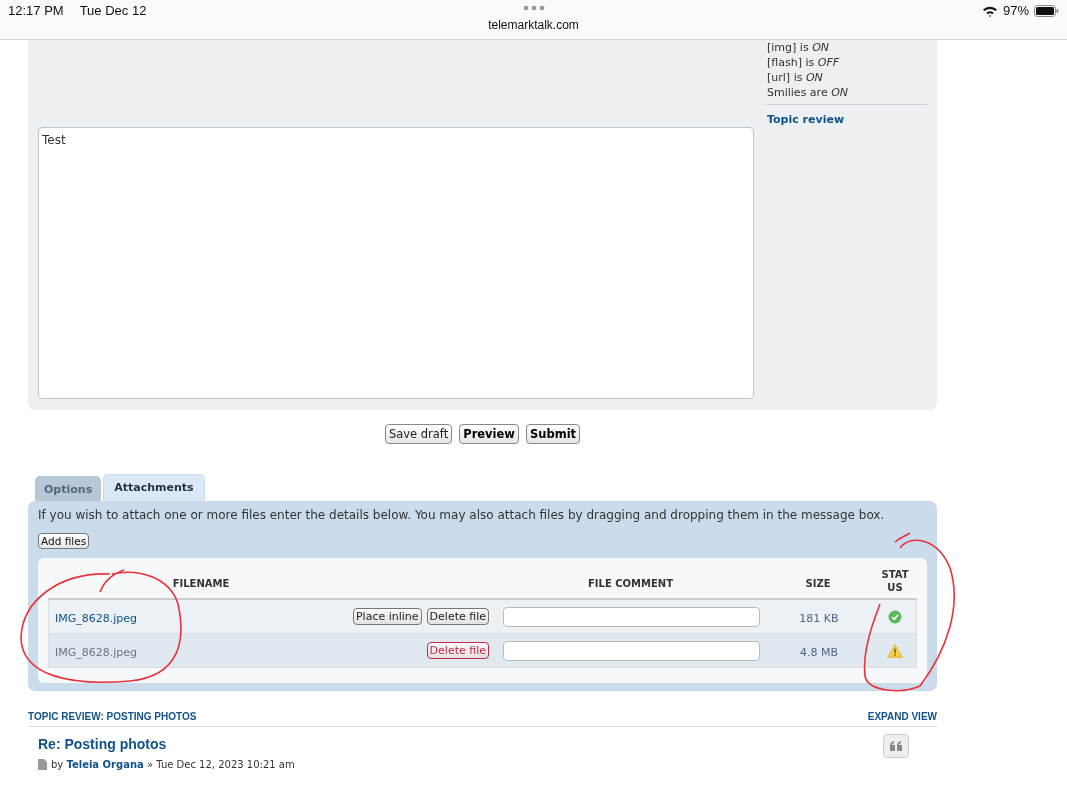 Image resolution: width=1067 pixels, height=800 pixels. I want to click on battery-percent: 97%, so click(1015, 10).